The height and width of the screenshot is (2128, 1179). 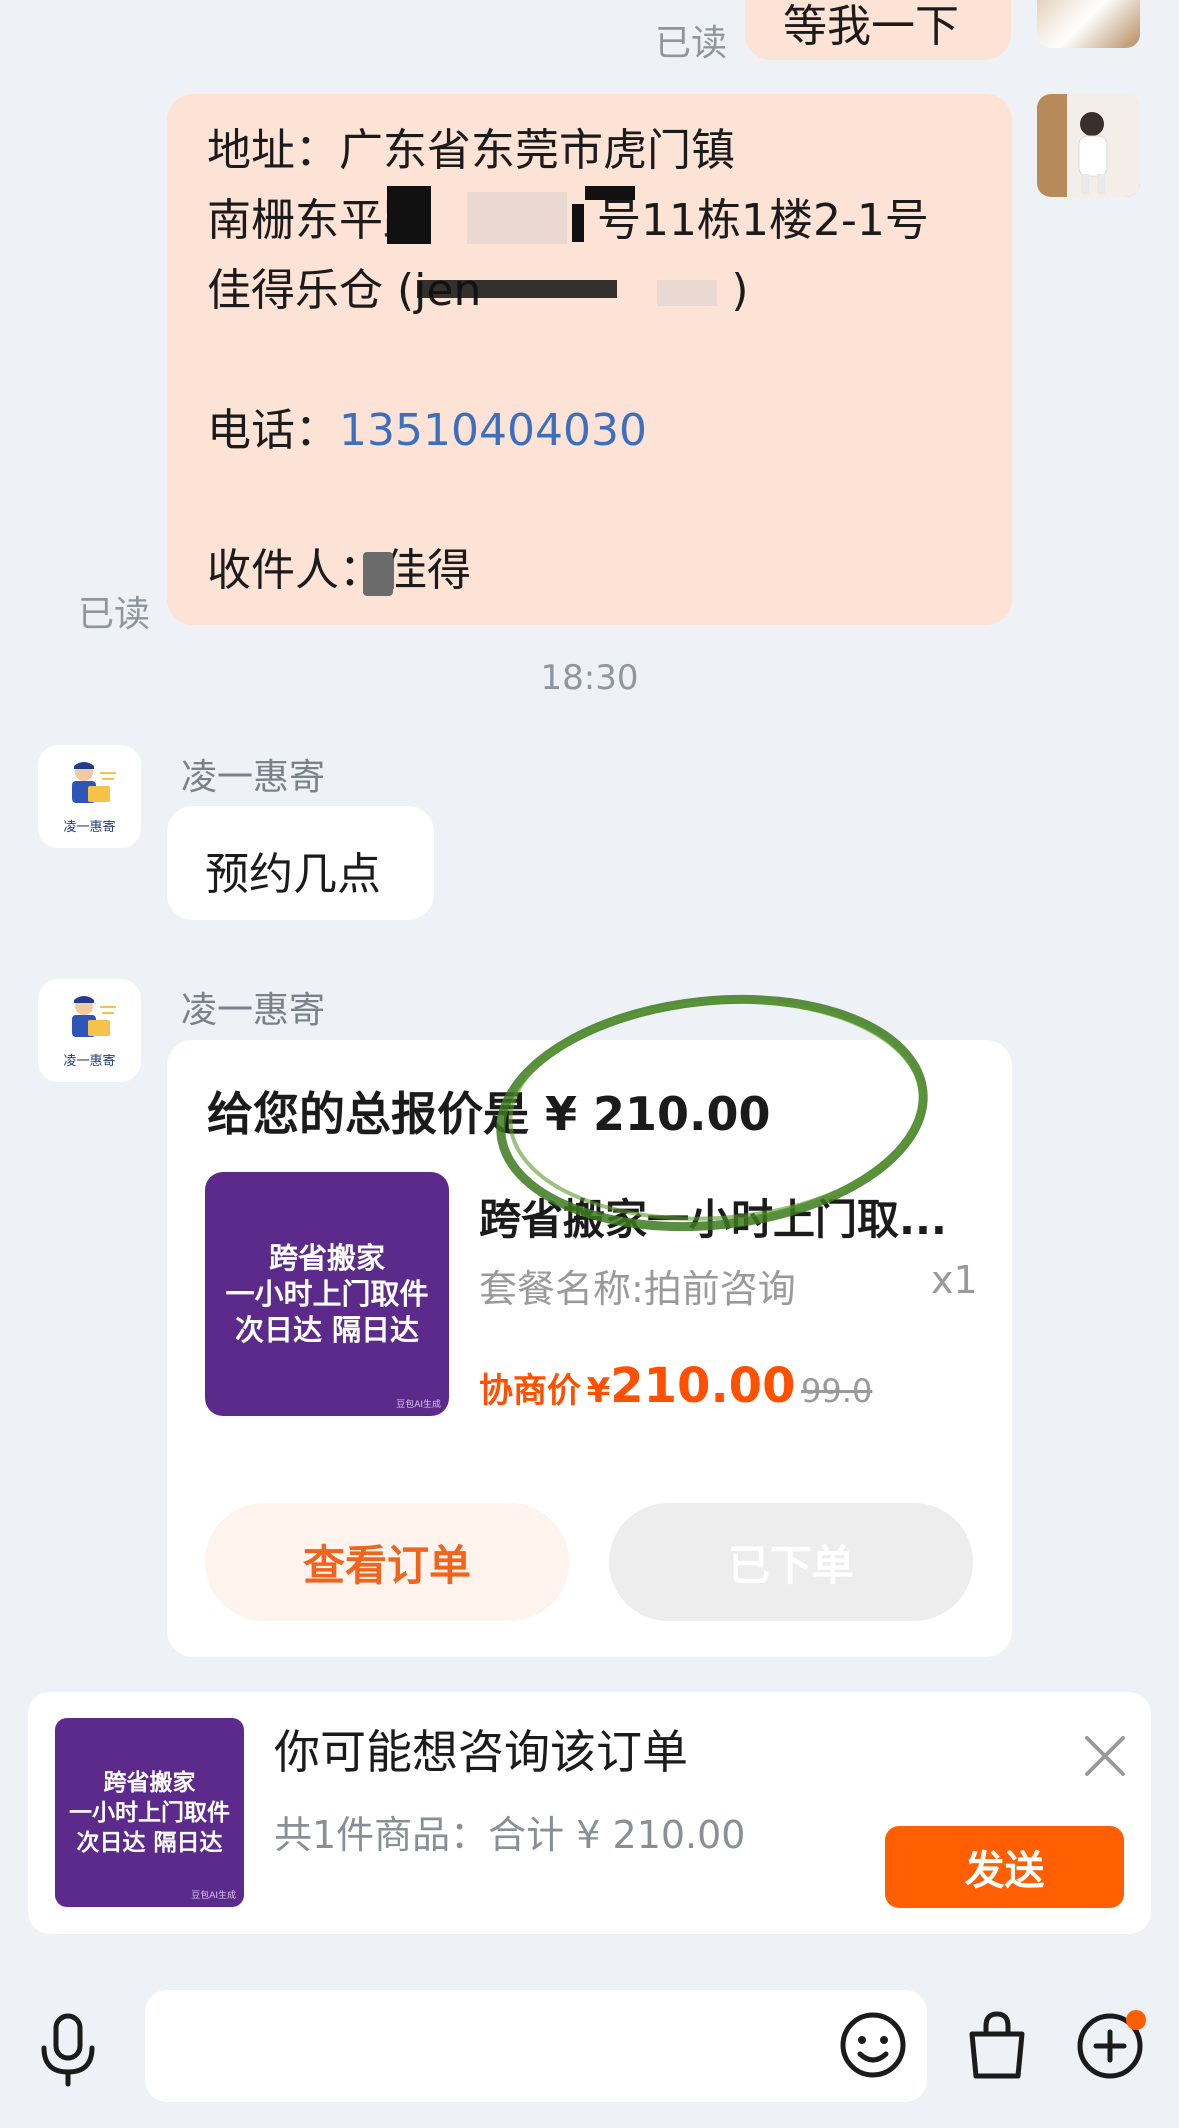 I want to click on message-input, so click(x=536, y=2046).